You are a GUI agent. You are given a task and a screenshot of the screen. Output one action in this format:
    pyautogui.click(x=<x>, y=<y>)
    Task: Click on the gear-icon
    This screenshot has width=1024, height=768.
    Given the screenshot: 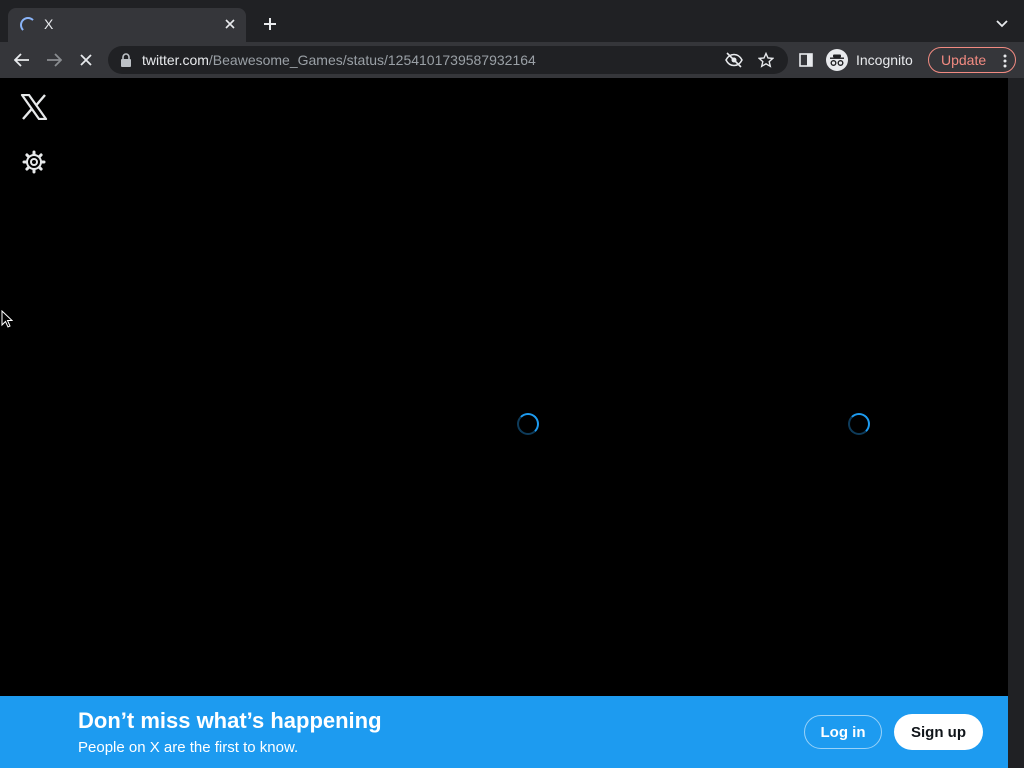 What is the action you would take?
    pyautogui.click(x=34, y=162)
    